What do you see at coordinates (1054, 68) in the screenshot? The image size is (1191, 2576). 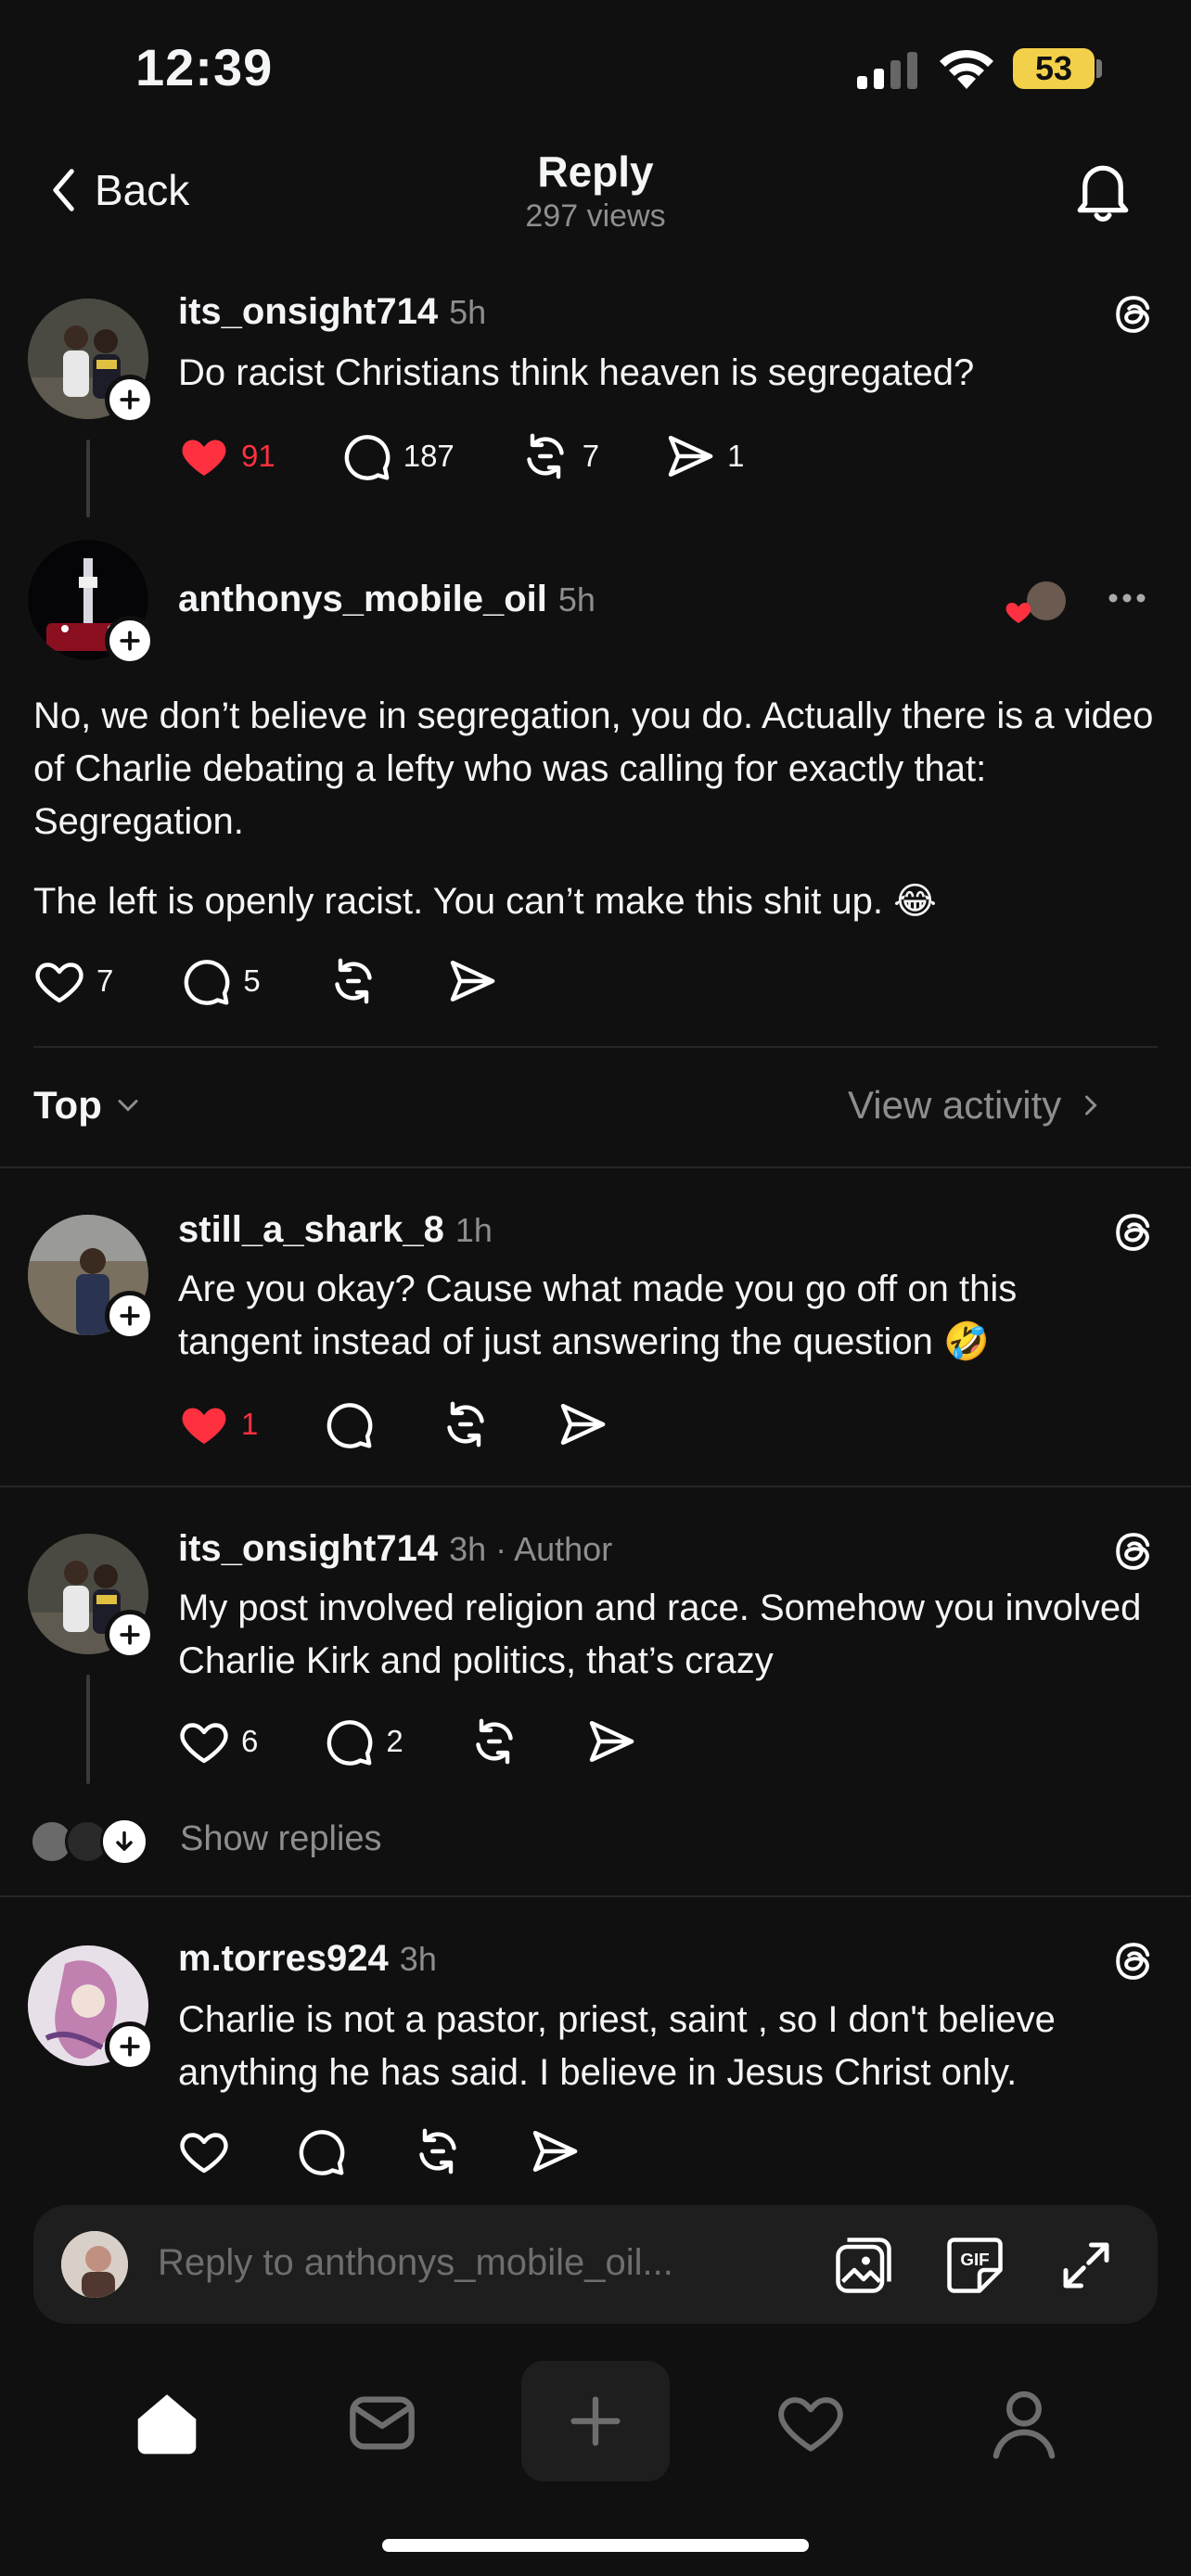 I see `battery-indicator: 53` at bounding box center [1054, 68].